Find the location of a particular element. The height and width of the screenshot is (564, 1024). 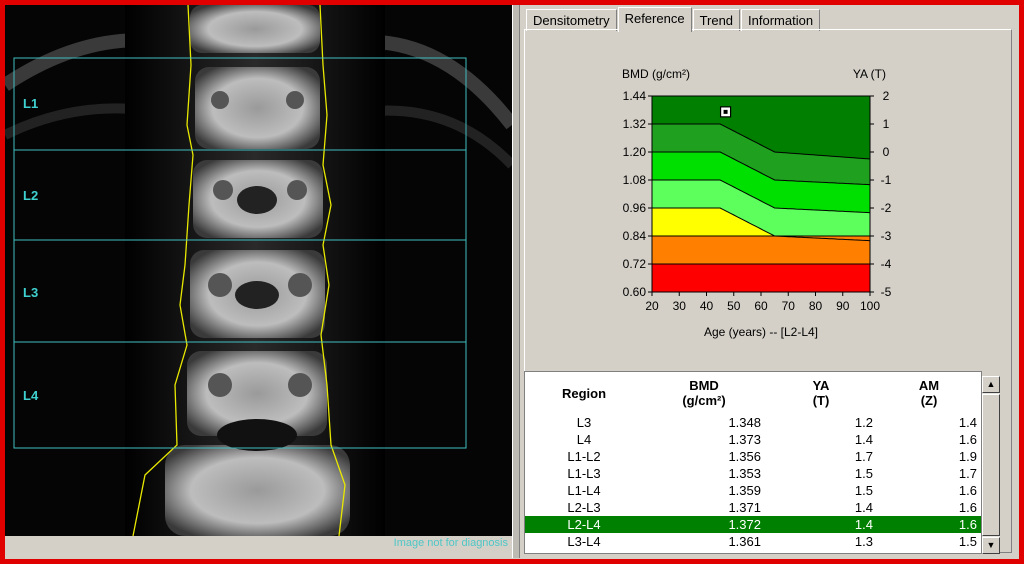

y-tick-left: 0.96 is located at coordinates (635, 208).